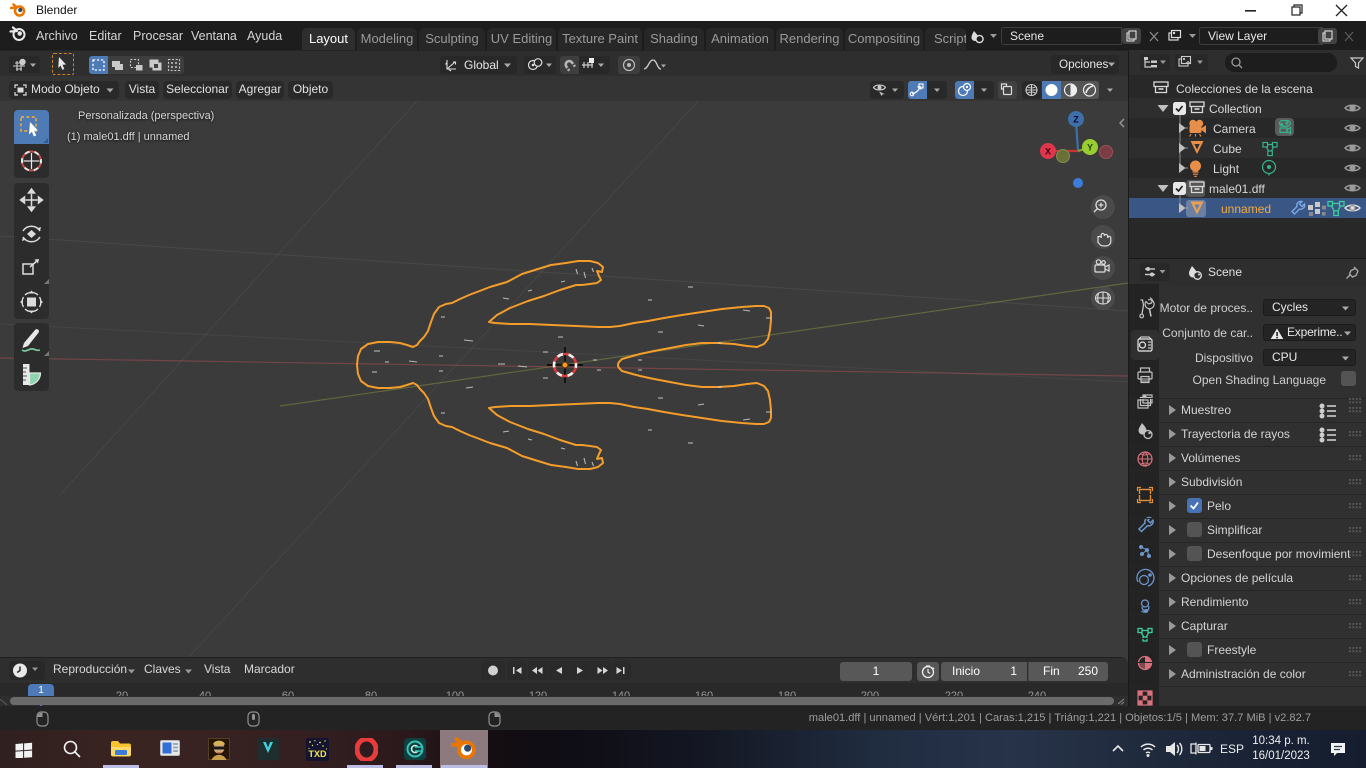 The width and height of the screenshot is (1366, 768). What do you see at coordinates (1210, 458) in the screenshot?
I see `svg-text: Volúmenes` at bounding box center [1210, 458].